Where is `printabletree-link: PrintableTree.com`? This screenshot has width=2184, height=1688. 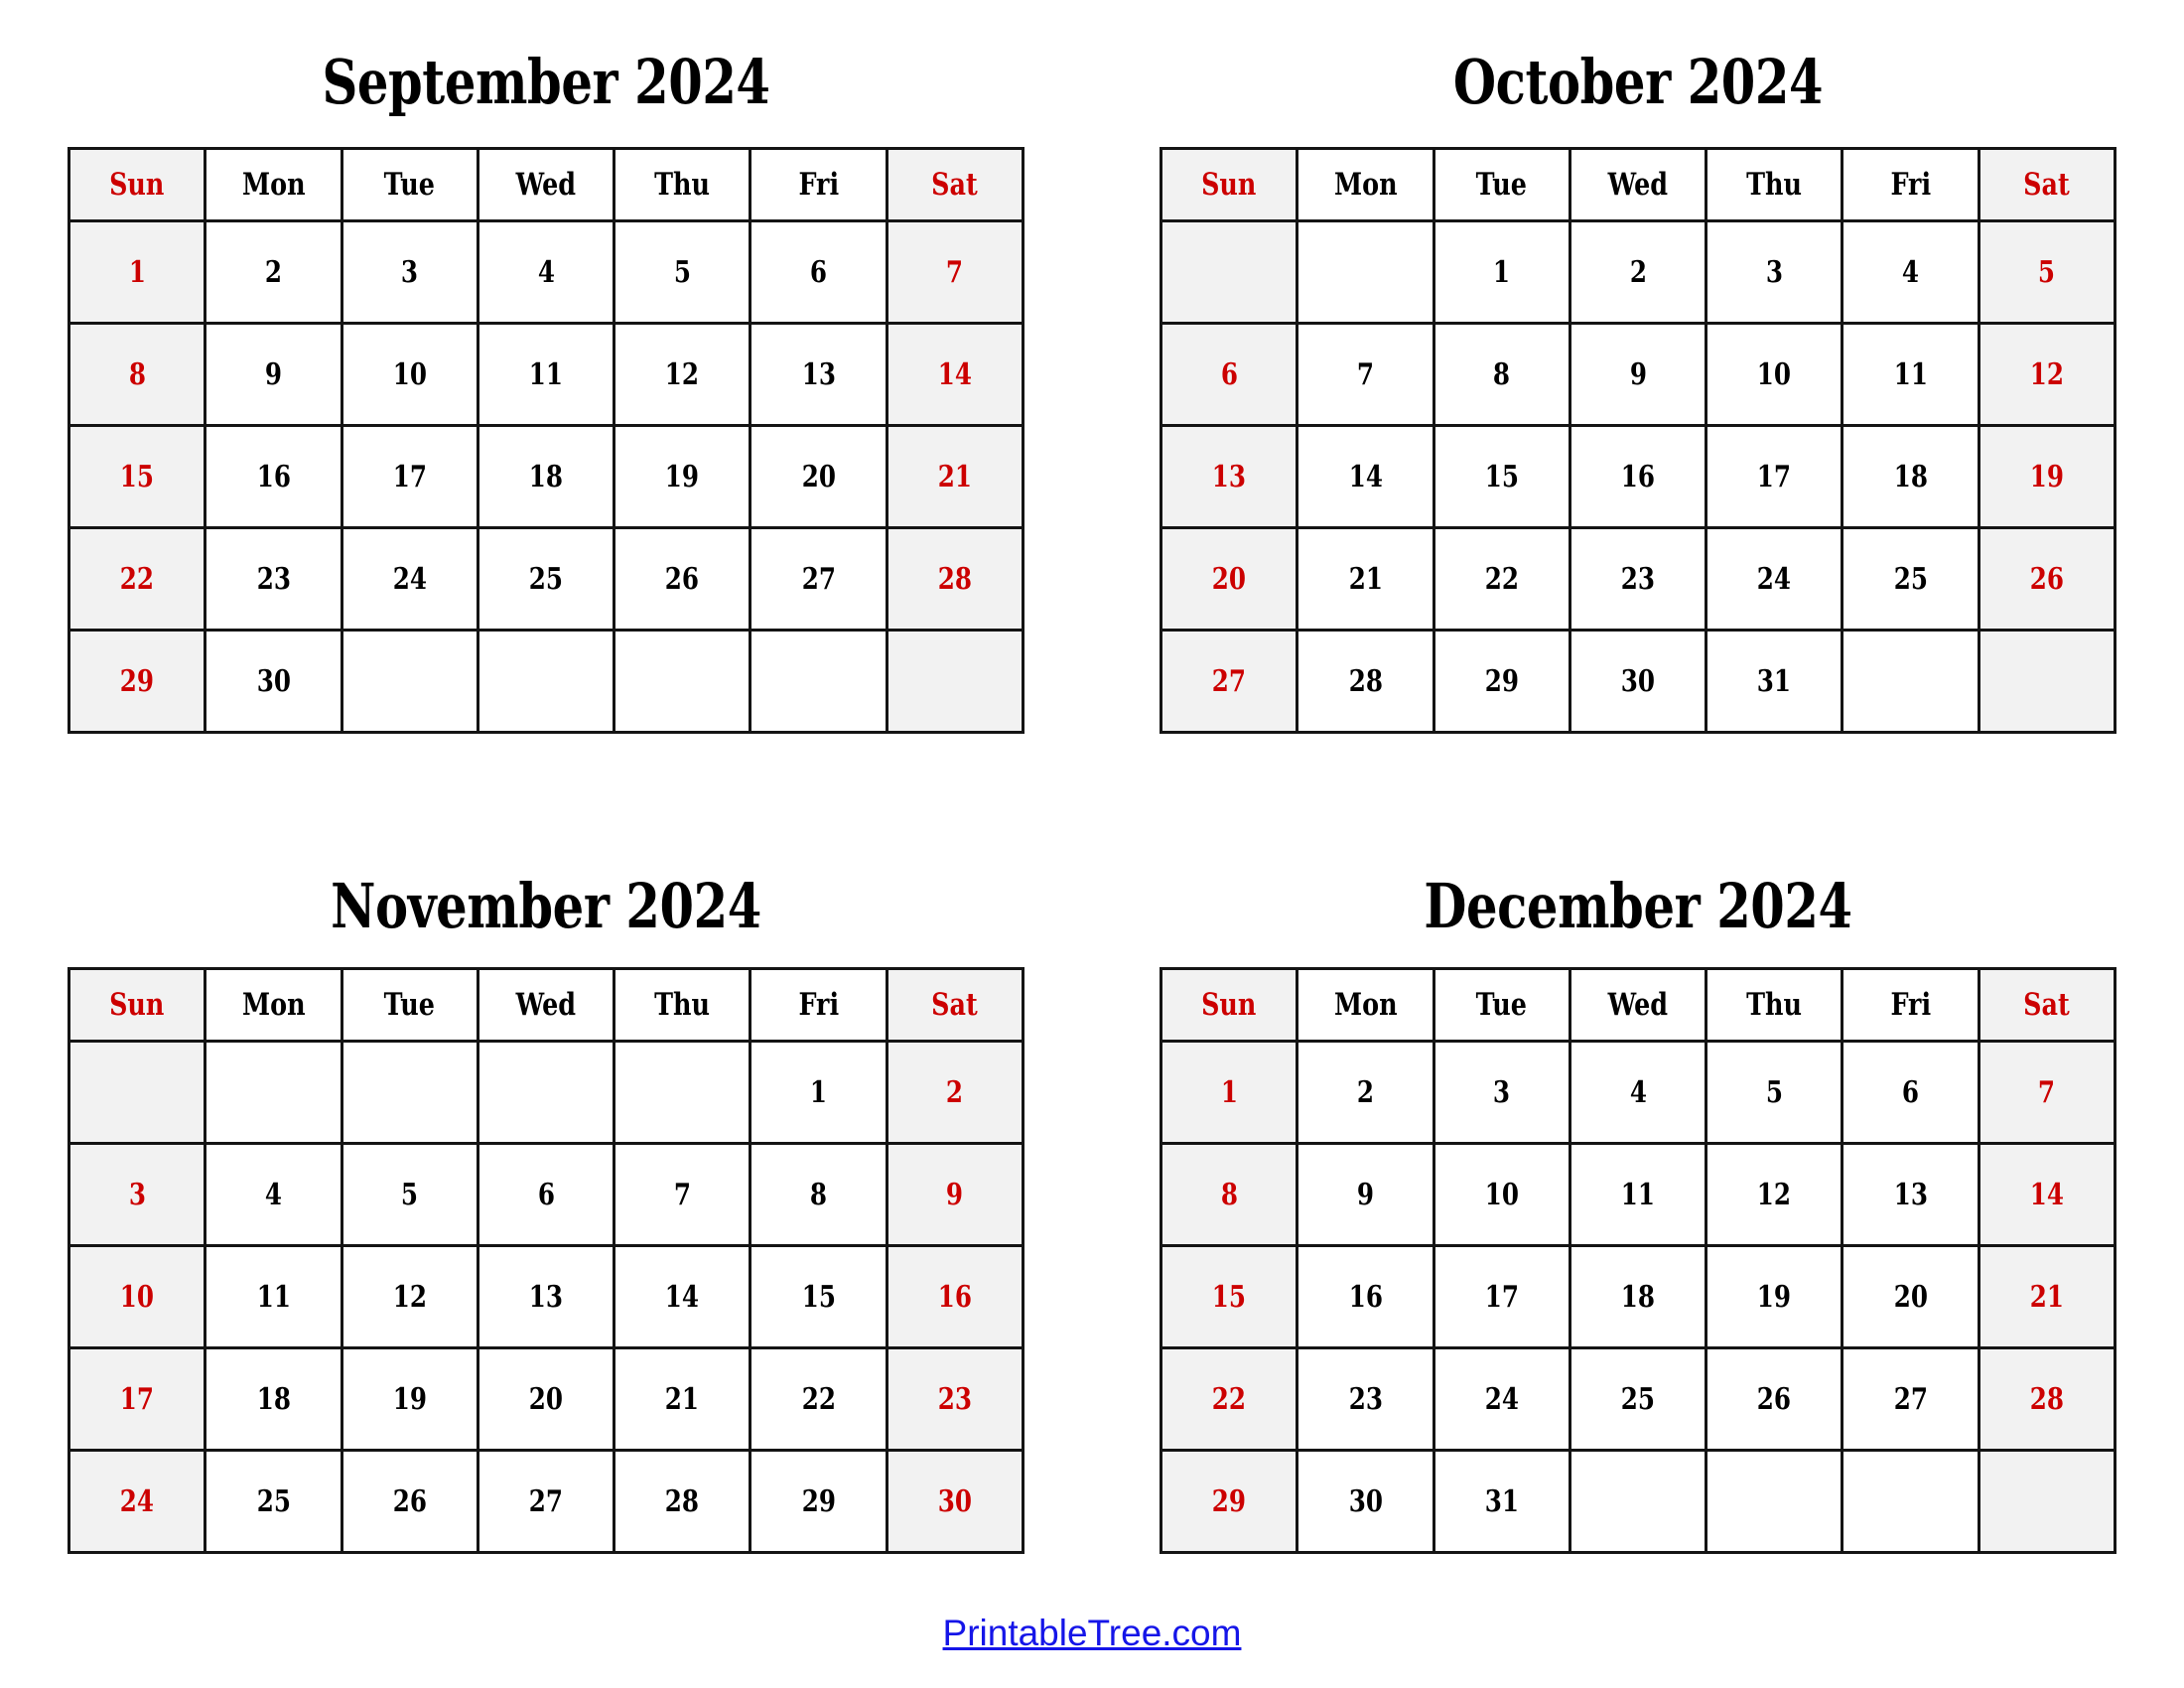 printabletree-link: PrintableTree.com is located at coordinates (1092, 1633).